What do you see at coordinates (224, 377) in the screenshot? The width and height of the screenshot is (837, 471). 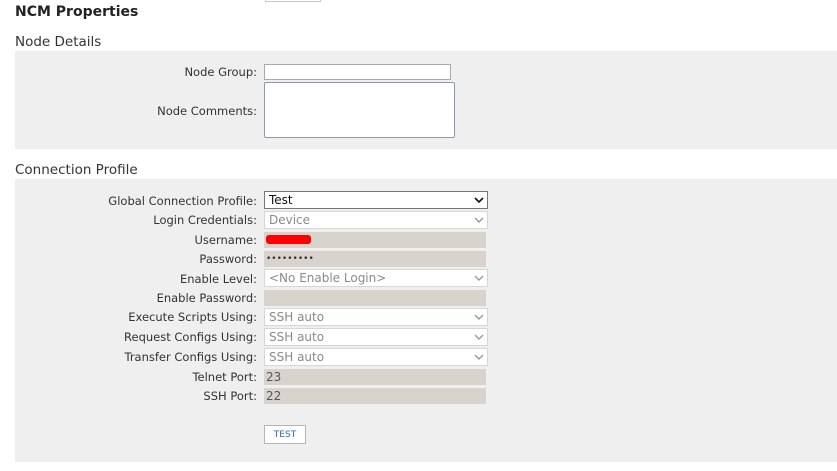 I see `telnet-port-label: Telnet Port:` at bounding box center [224, 377].